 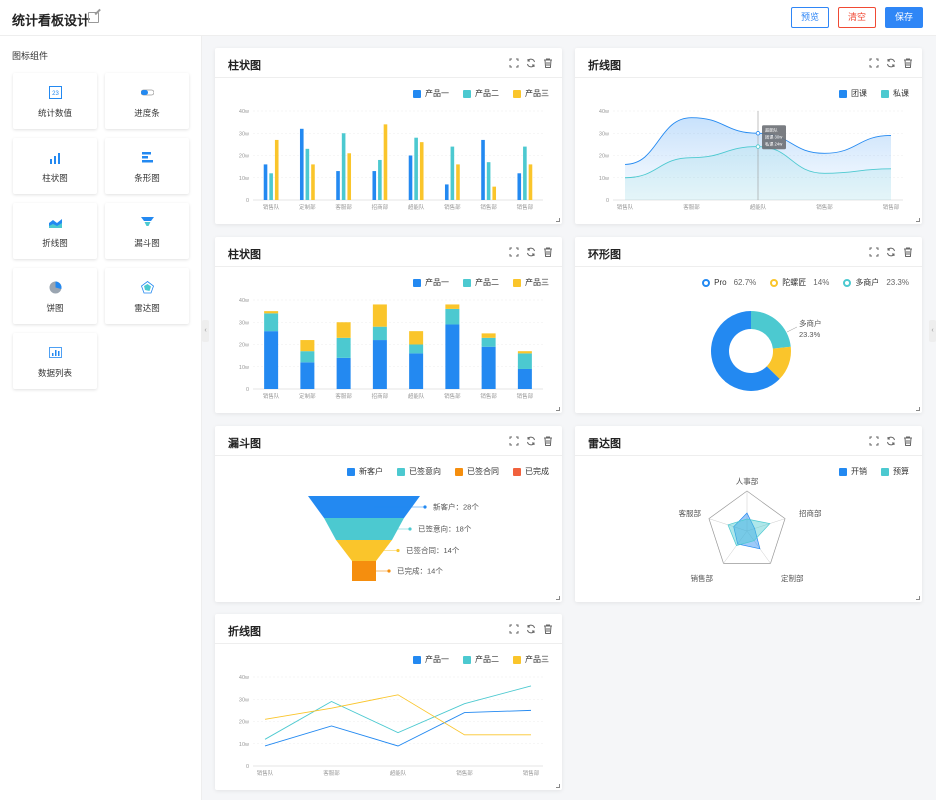 I want to click on radar-series, so click(x=749, y=532).